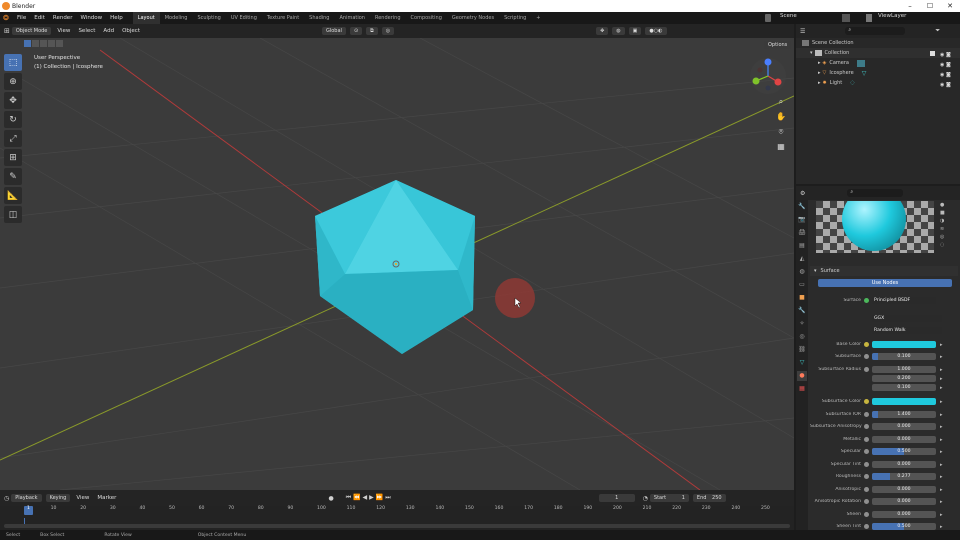 This screenshot has height=540, width=960. Describe the element at coordinates (116, 18) in the screenshot. I see `menu-help: Help` at that location.